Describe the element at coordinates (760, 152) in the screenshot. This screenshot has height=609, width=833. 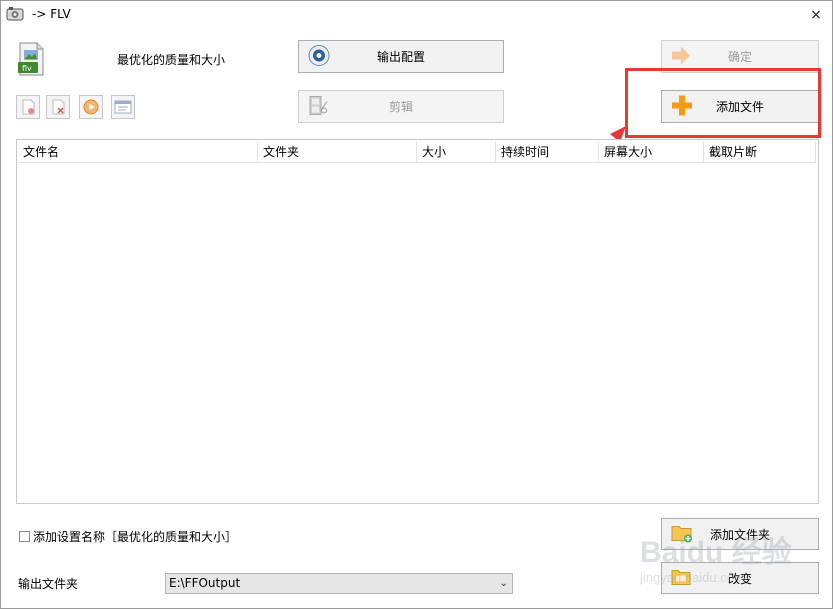
I see `column-header-clip: 截取片断` at that location.